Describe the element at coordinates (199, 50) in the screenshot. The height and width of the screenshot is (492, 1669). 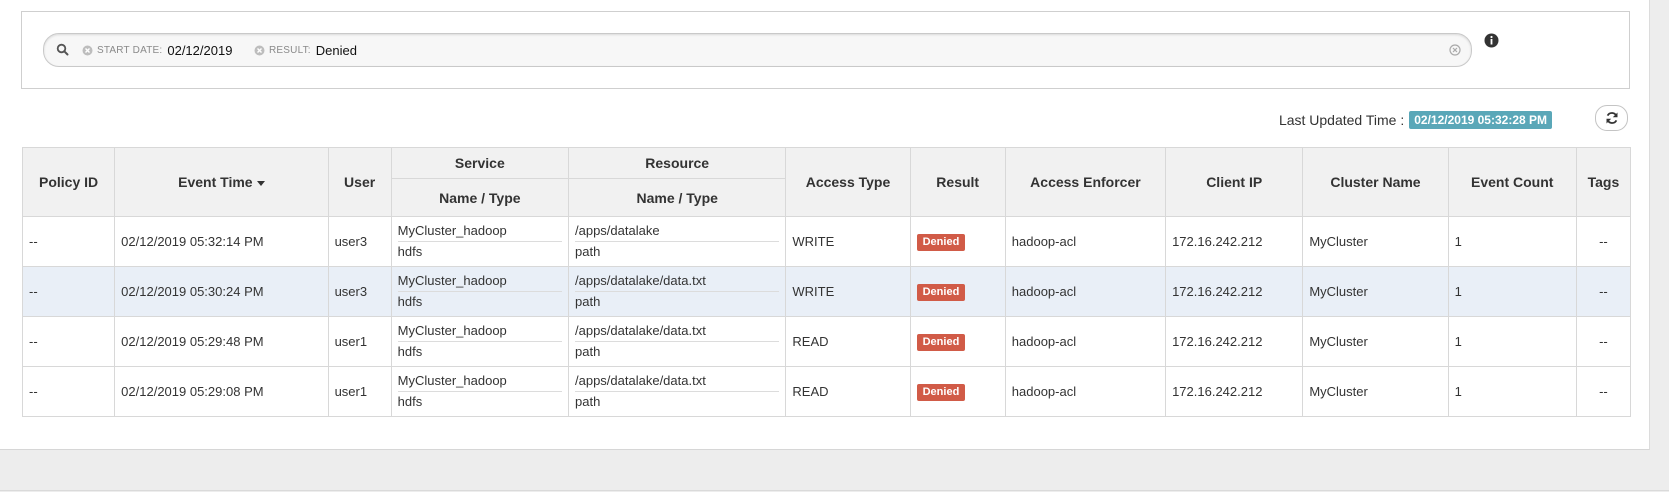
I see `facet-value: 02/12/2019` at that location.